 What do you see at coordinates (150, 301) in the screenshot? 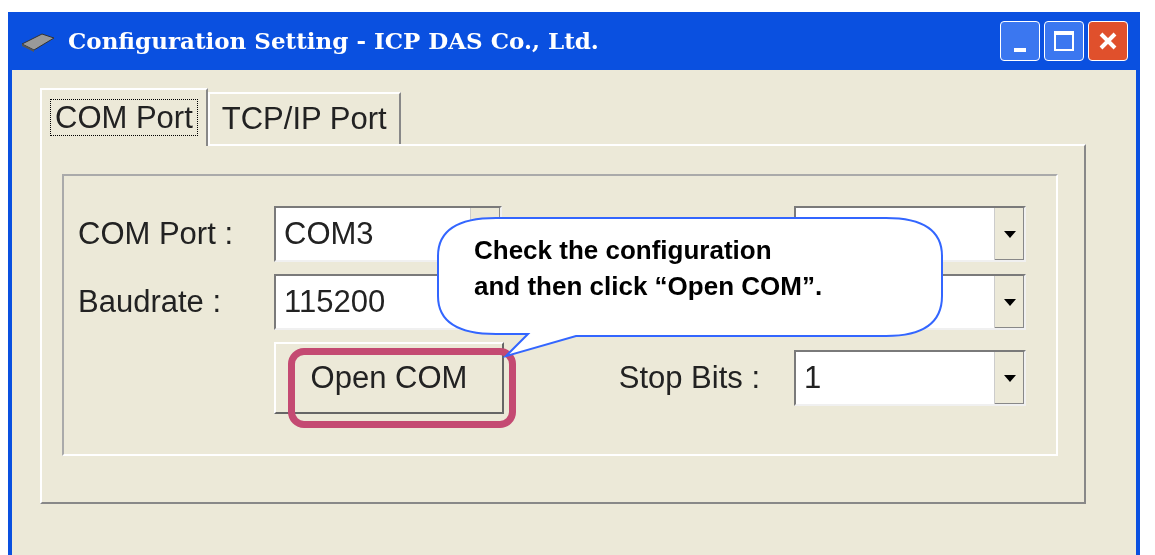
I see `field-label: Baudrate :` at bounding box center [150, 301].